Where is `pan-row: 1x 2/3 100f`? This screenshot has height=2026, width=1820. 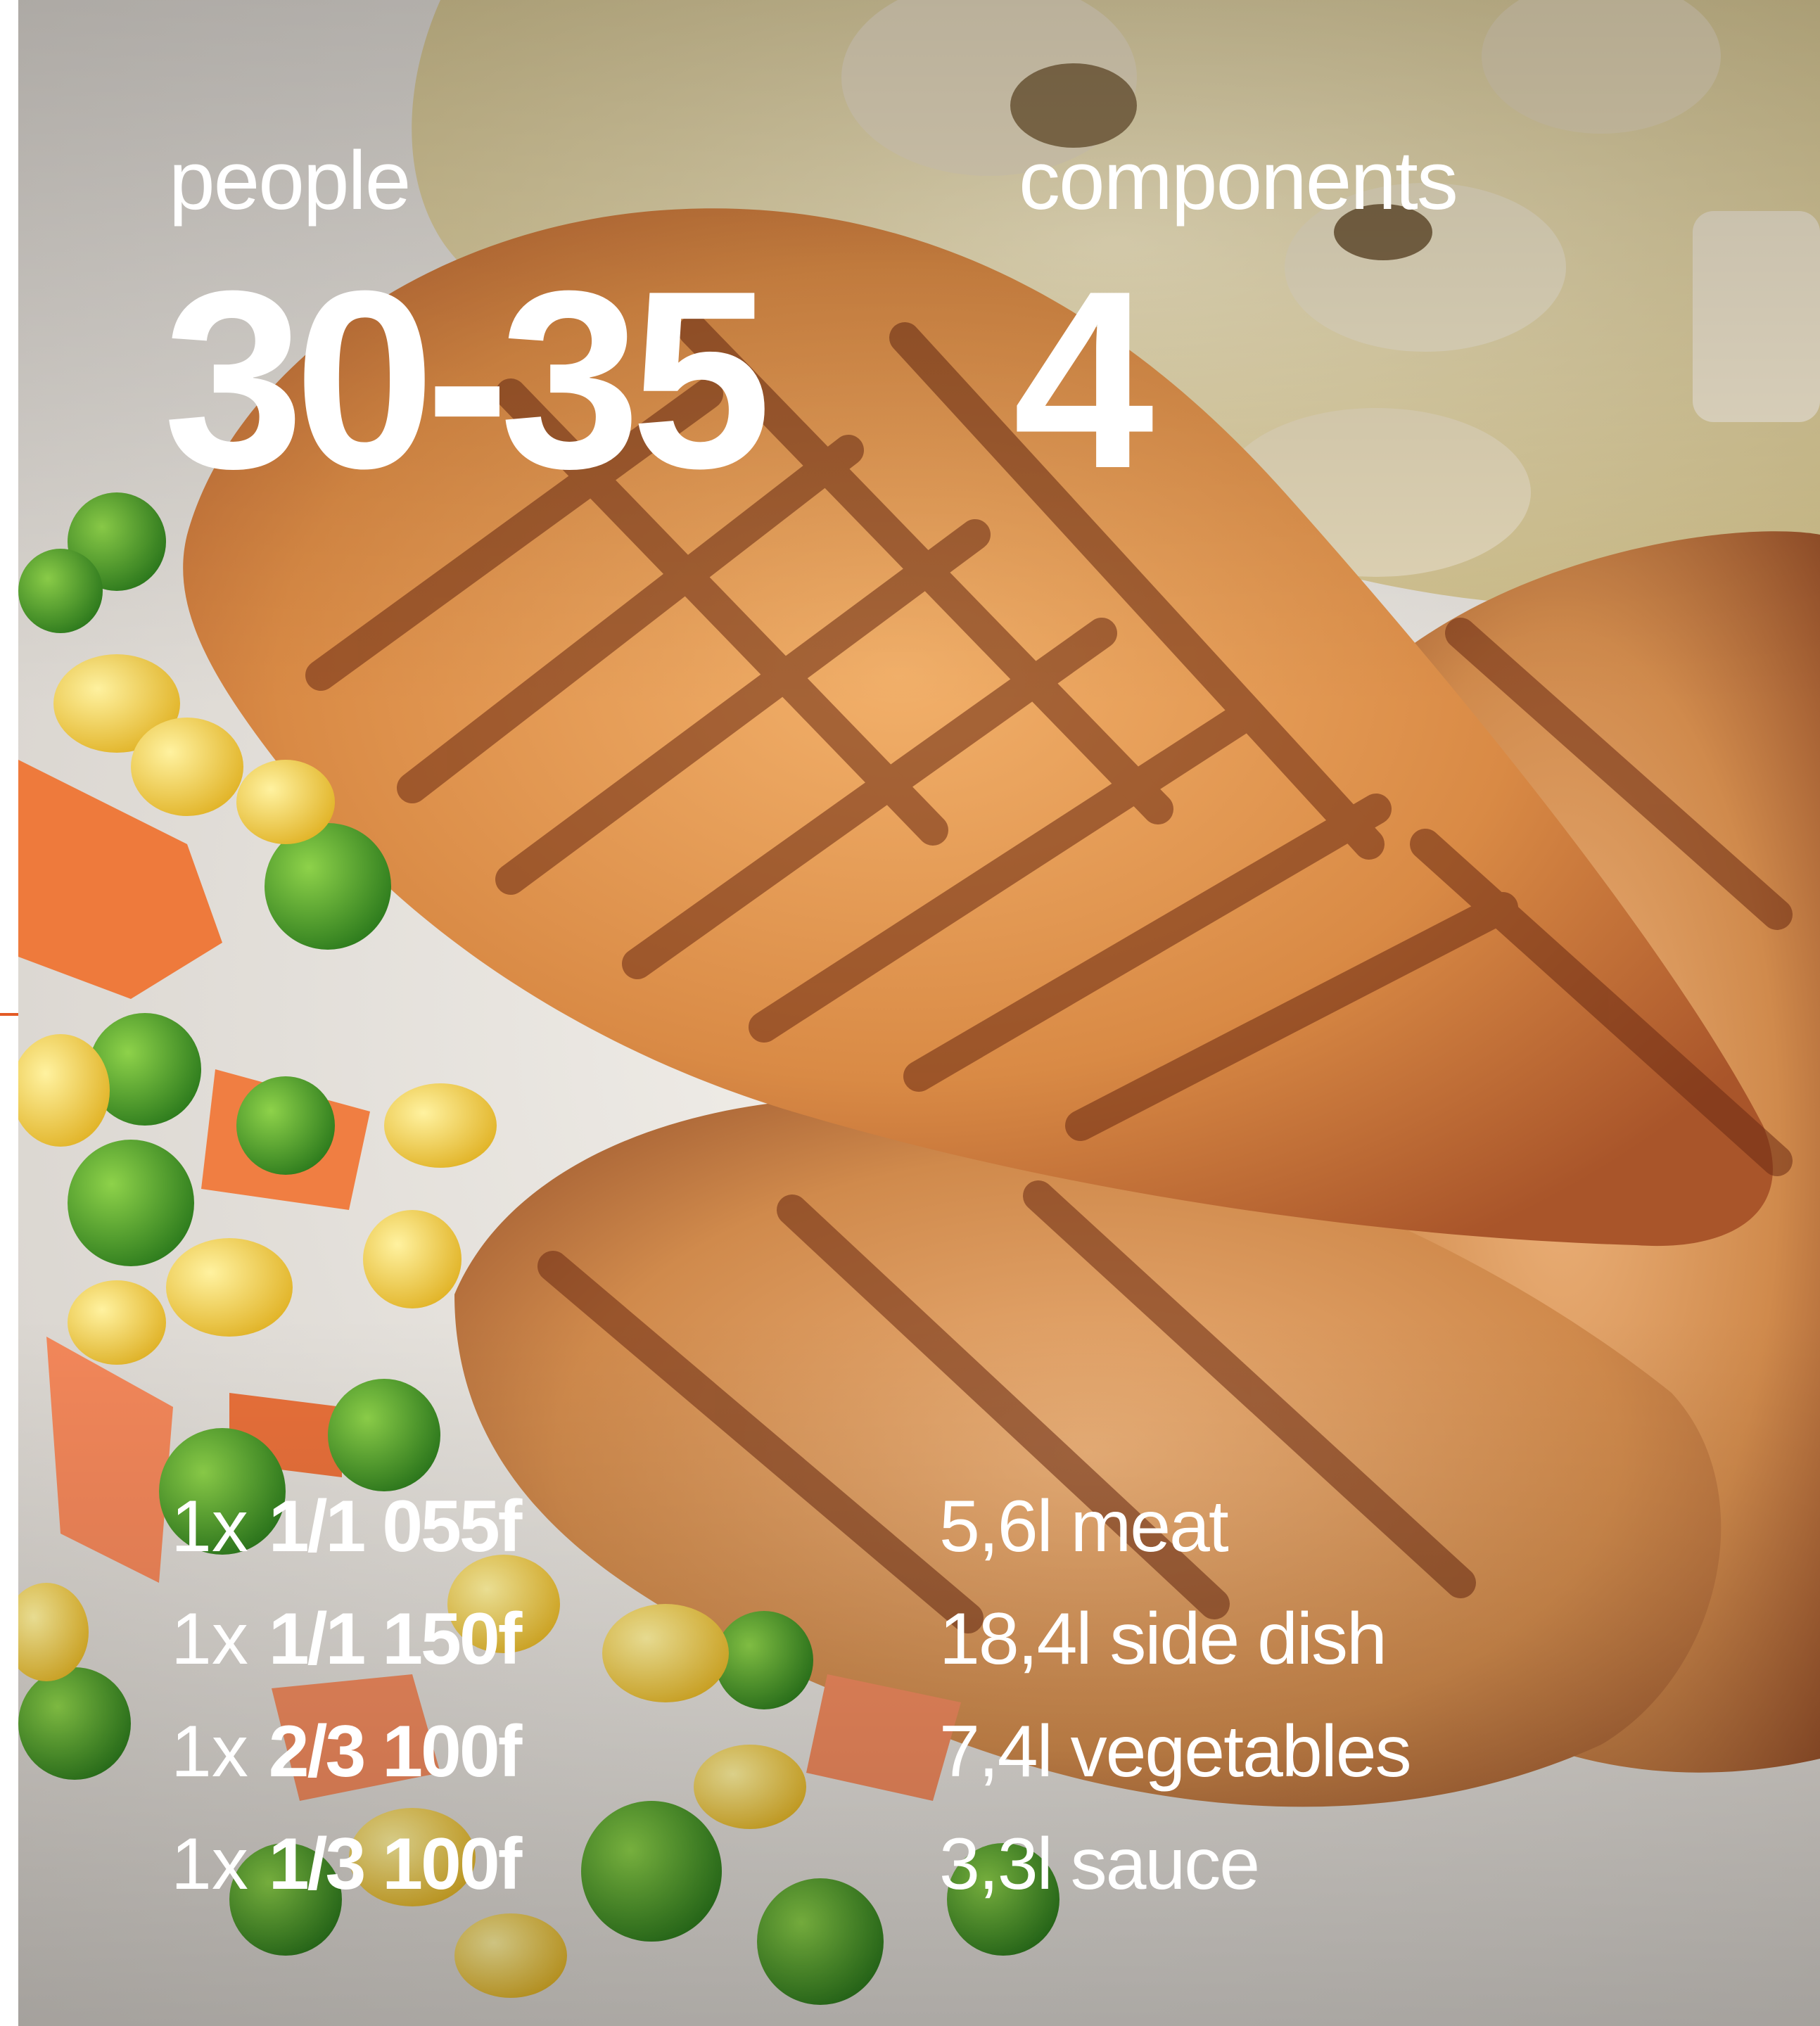
pan-row: 1x 2/3 100f is located at coordinates (347, 1752).